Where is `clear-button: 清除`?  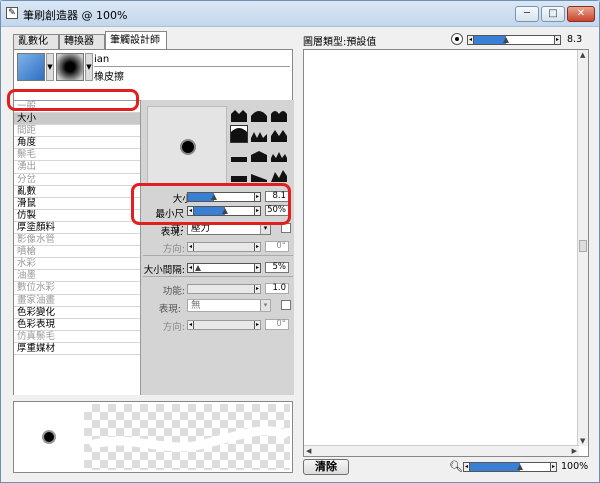
clear-button: 清除 is located at coordinates (326, 467).